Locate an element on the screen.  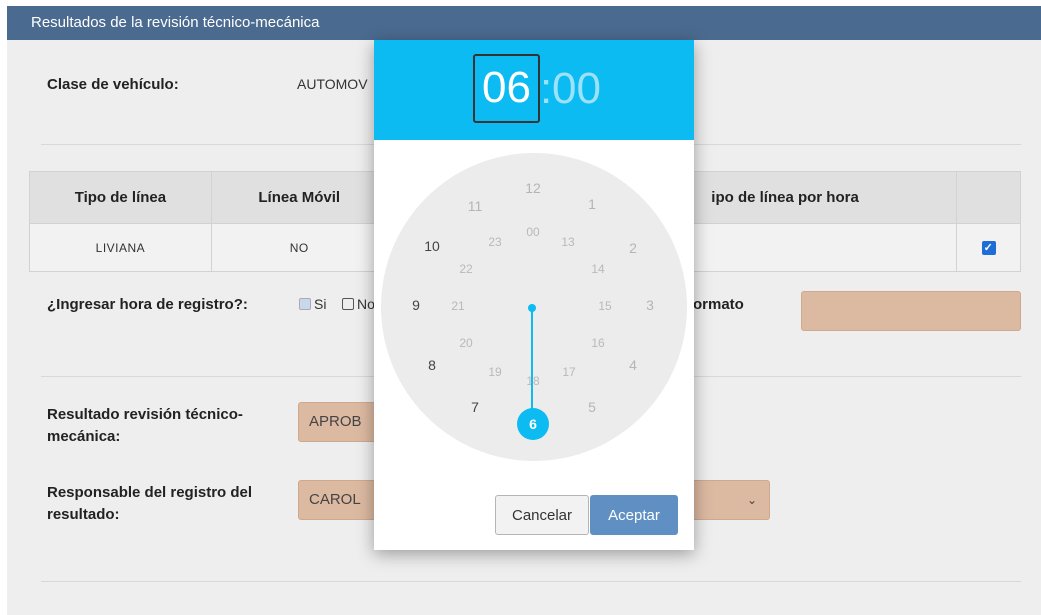
minute-display: 00 is located at coordinates (576, 89).